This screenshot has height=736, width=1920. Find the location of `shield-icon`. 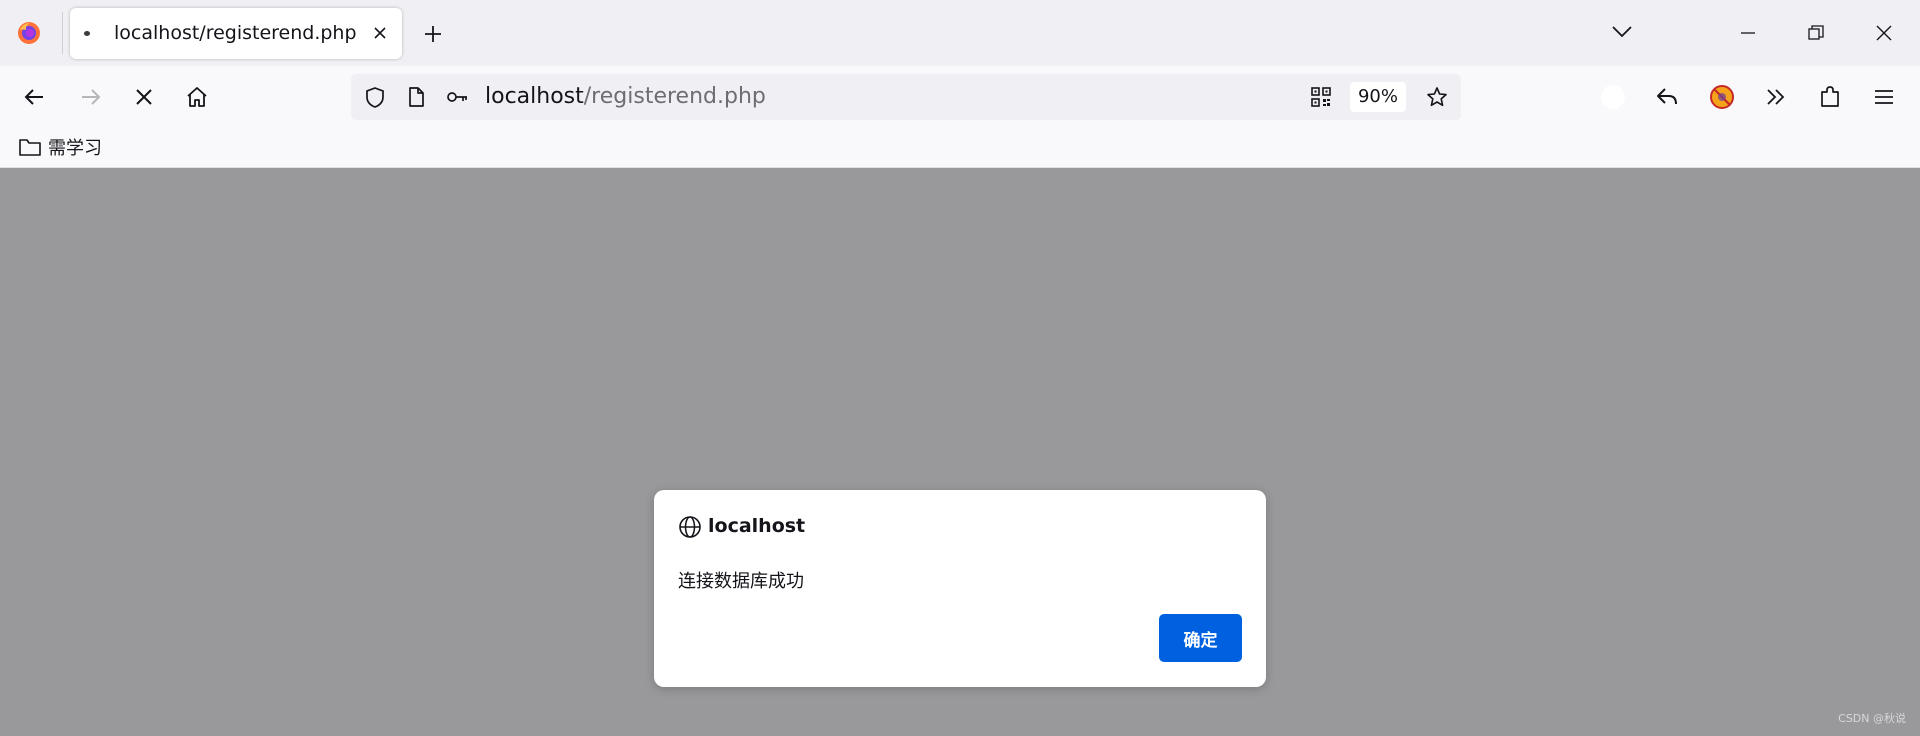

shield-icon is located at coordinates (375, 97).